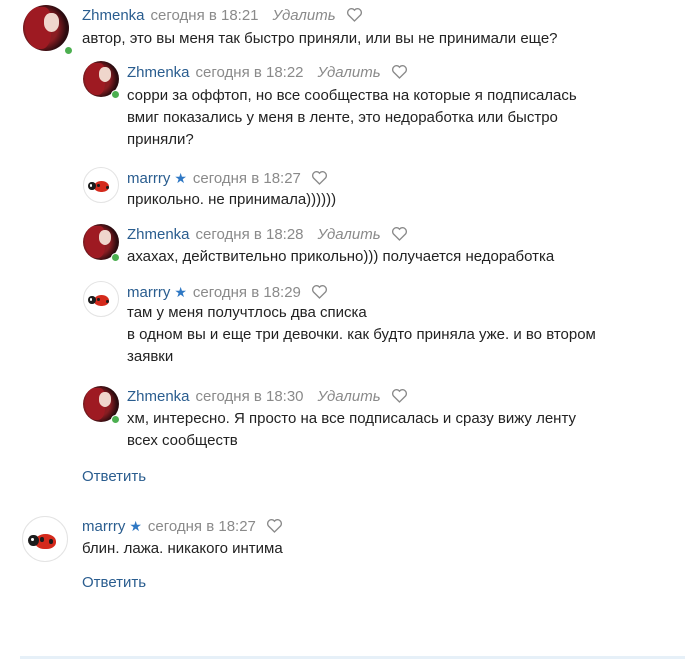 This screenshot has width=685, height=659. What do you see at coordinates (182, 548) in the screenshot?
I see `comment-text: блин. лажа. никакого интима` at bounding box center [182, 548].